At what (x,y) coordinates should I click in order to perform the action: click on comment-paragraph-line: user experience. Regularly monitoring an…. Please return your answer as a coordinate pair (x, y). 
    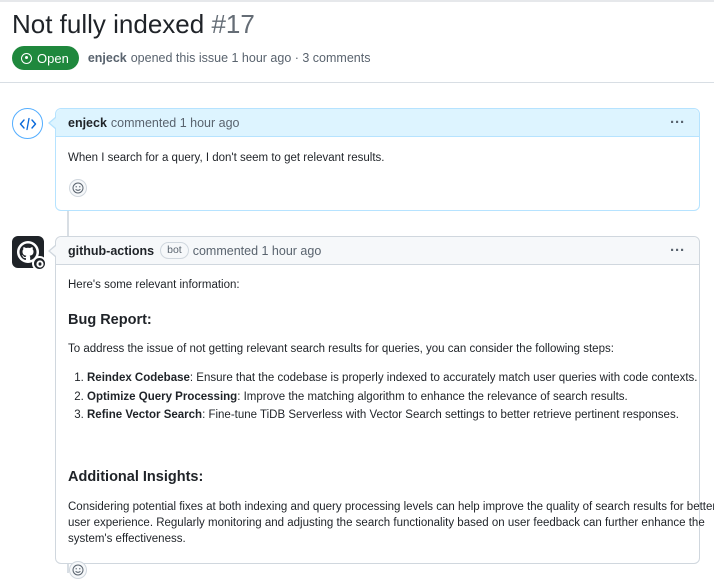
    Looking at the image, I should click on (386, 523).